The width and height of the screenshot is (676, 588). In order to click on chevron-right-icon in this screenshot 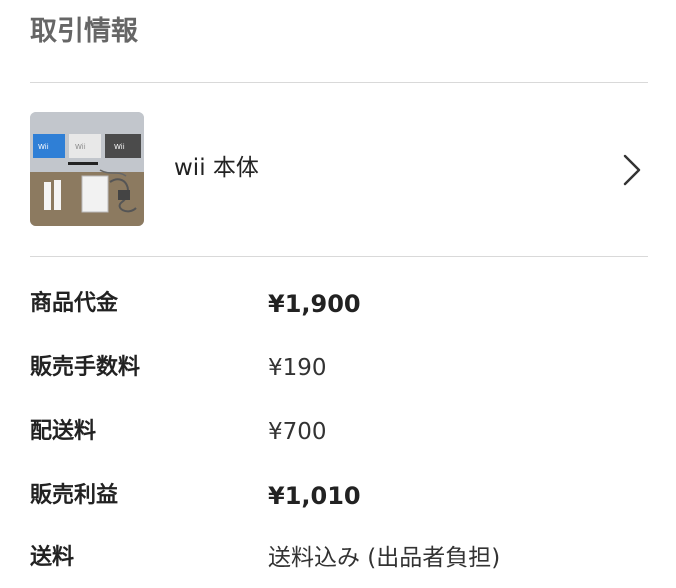, I will do `click(632, 170)`.